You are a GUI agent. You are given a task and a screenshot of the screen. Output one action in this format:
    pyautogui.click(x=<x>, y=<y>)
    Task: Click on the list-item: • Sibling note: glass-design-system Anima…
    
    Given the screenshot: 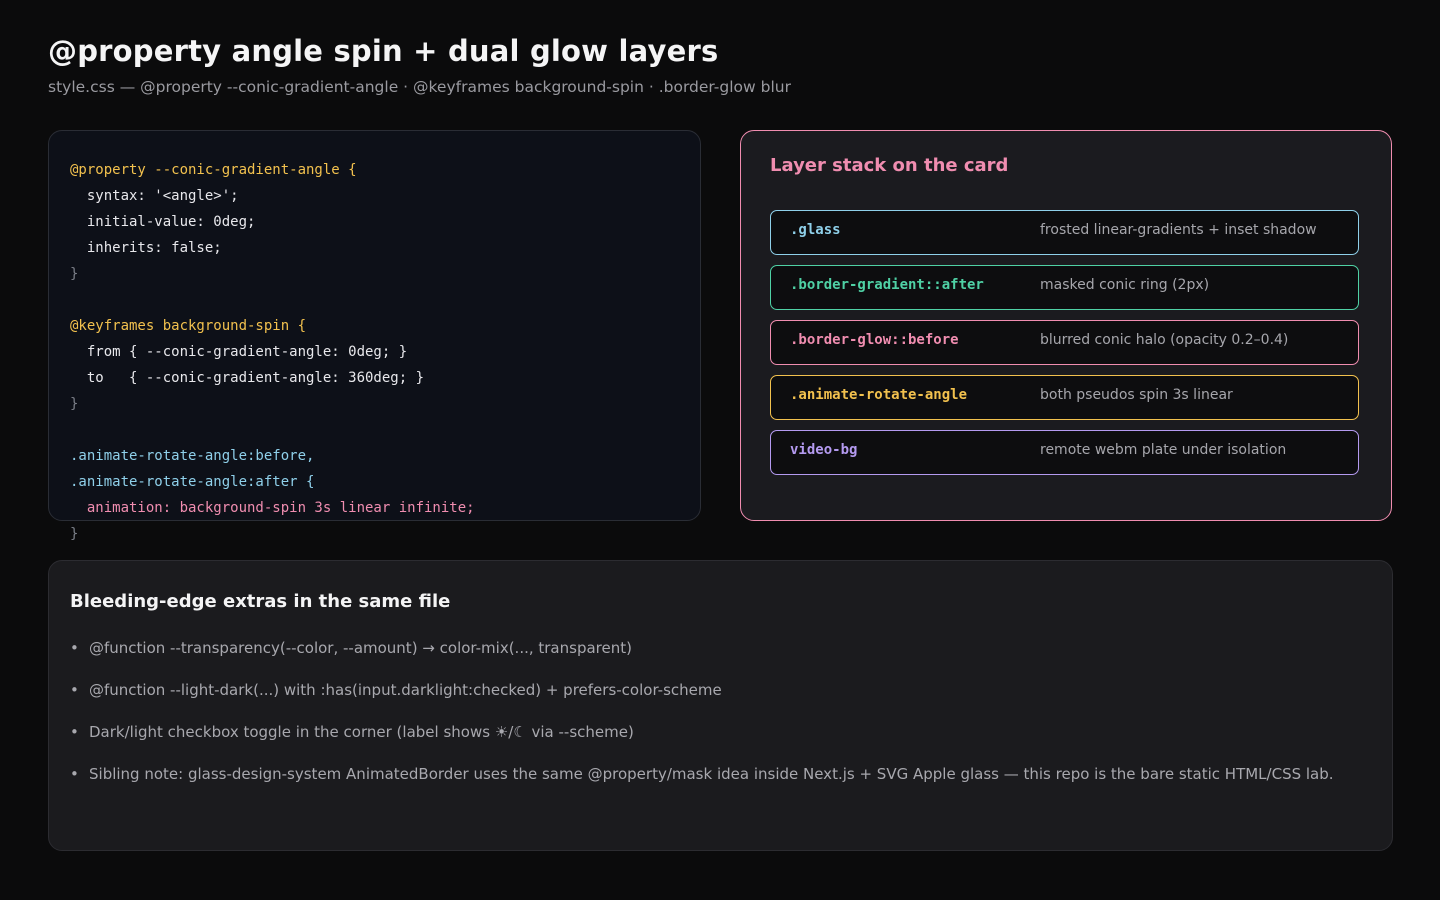 What is the action you would take?
    pyautogui.click(x=702, y=786)
    